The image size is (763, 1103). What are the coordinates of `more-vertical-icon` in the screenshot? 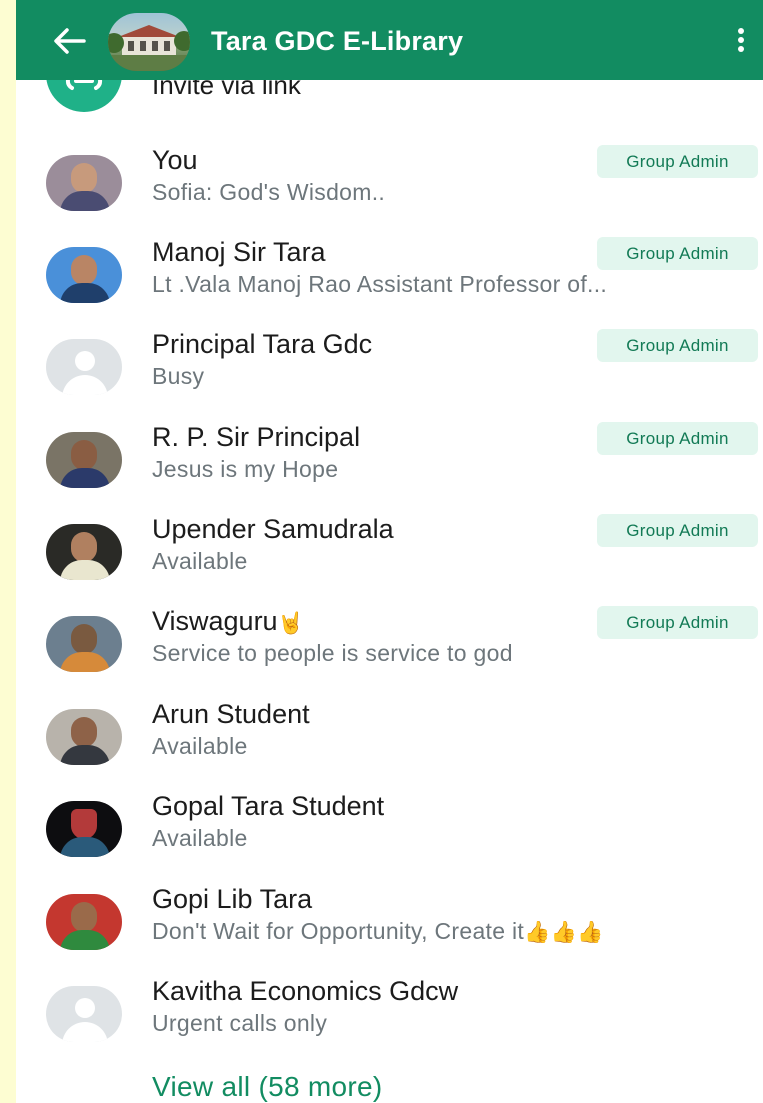 It's located at (741, 42).